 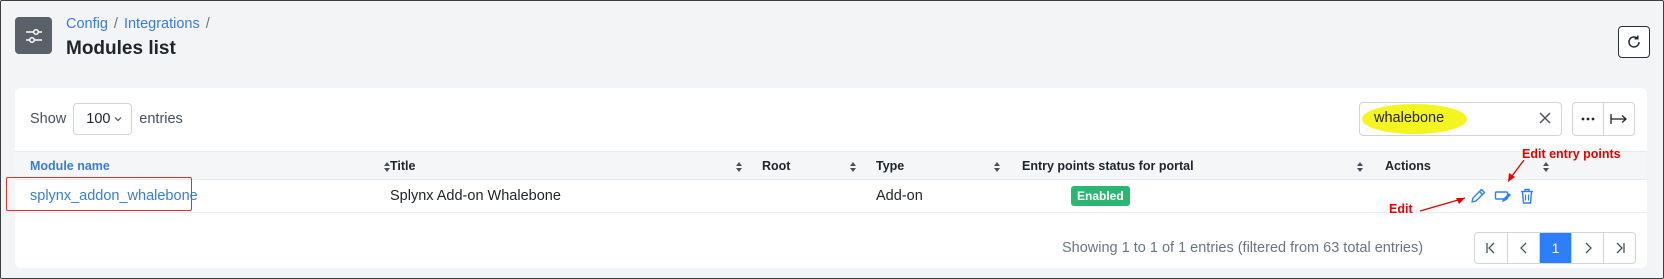 I want to click on annotation-edit: Edit, so click(x=1401, y=209).